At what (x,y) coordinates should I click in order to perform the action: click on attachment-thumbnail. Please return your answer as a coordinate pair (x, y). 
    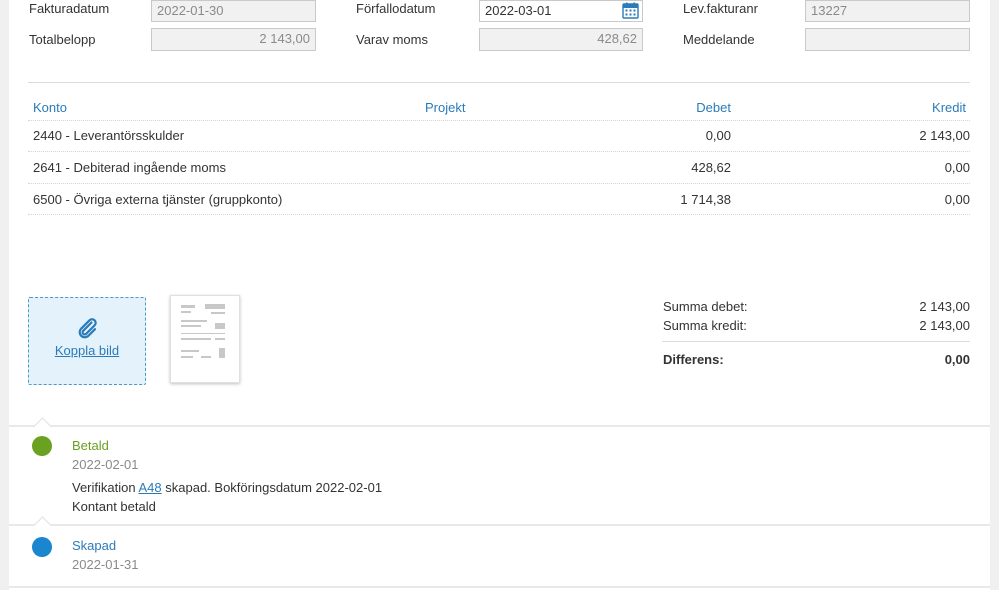
    Looking at the image, I should click on (205, 339).